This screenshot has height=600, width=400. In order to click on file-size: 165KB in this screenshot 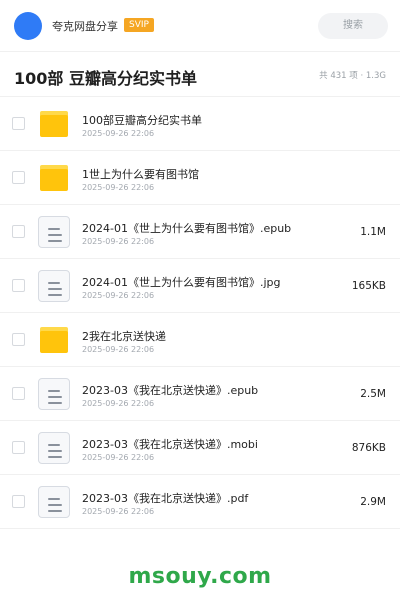, I will do `click(368, 286)`.